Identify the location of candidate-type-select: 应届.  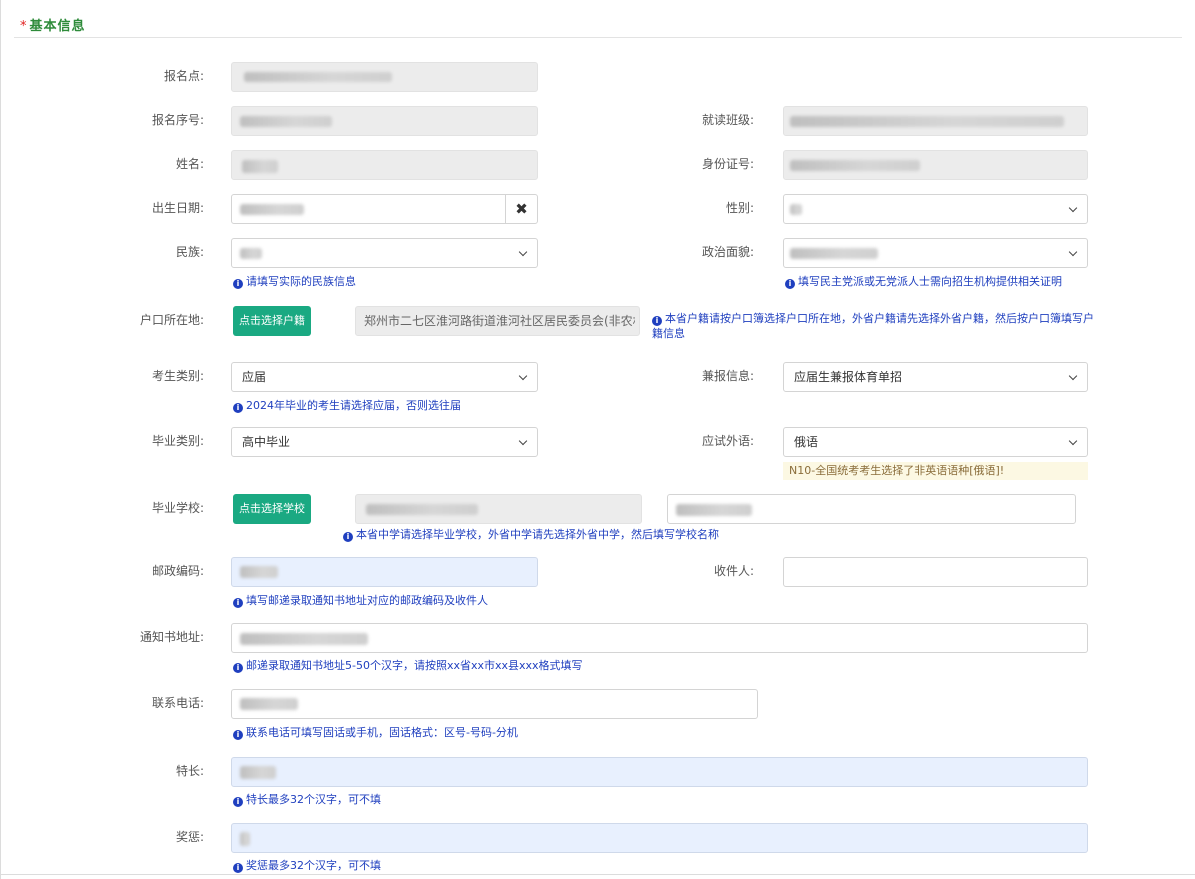
(384, 377).